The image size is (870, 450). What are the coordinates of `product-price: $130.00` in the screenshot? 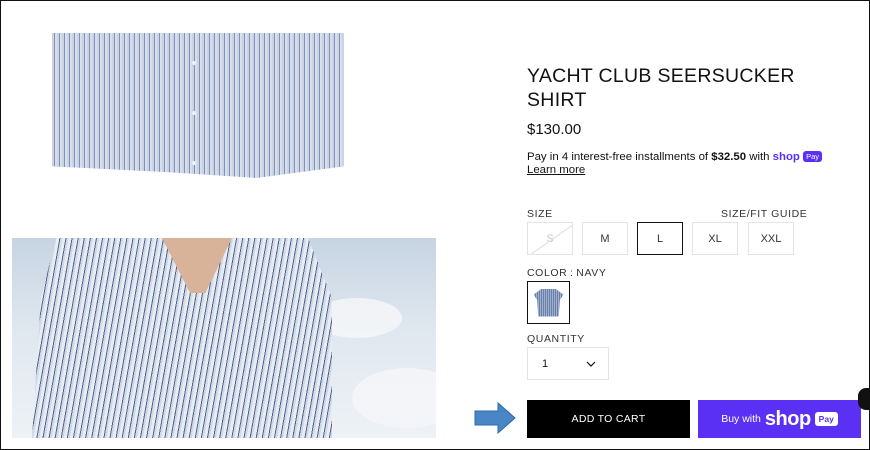 It's located at (554, 129).